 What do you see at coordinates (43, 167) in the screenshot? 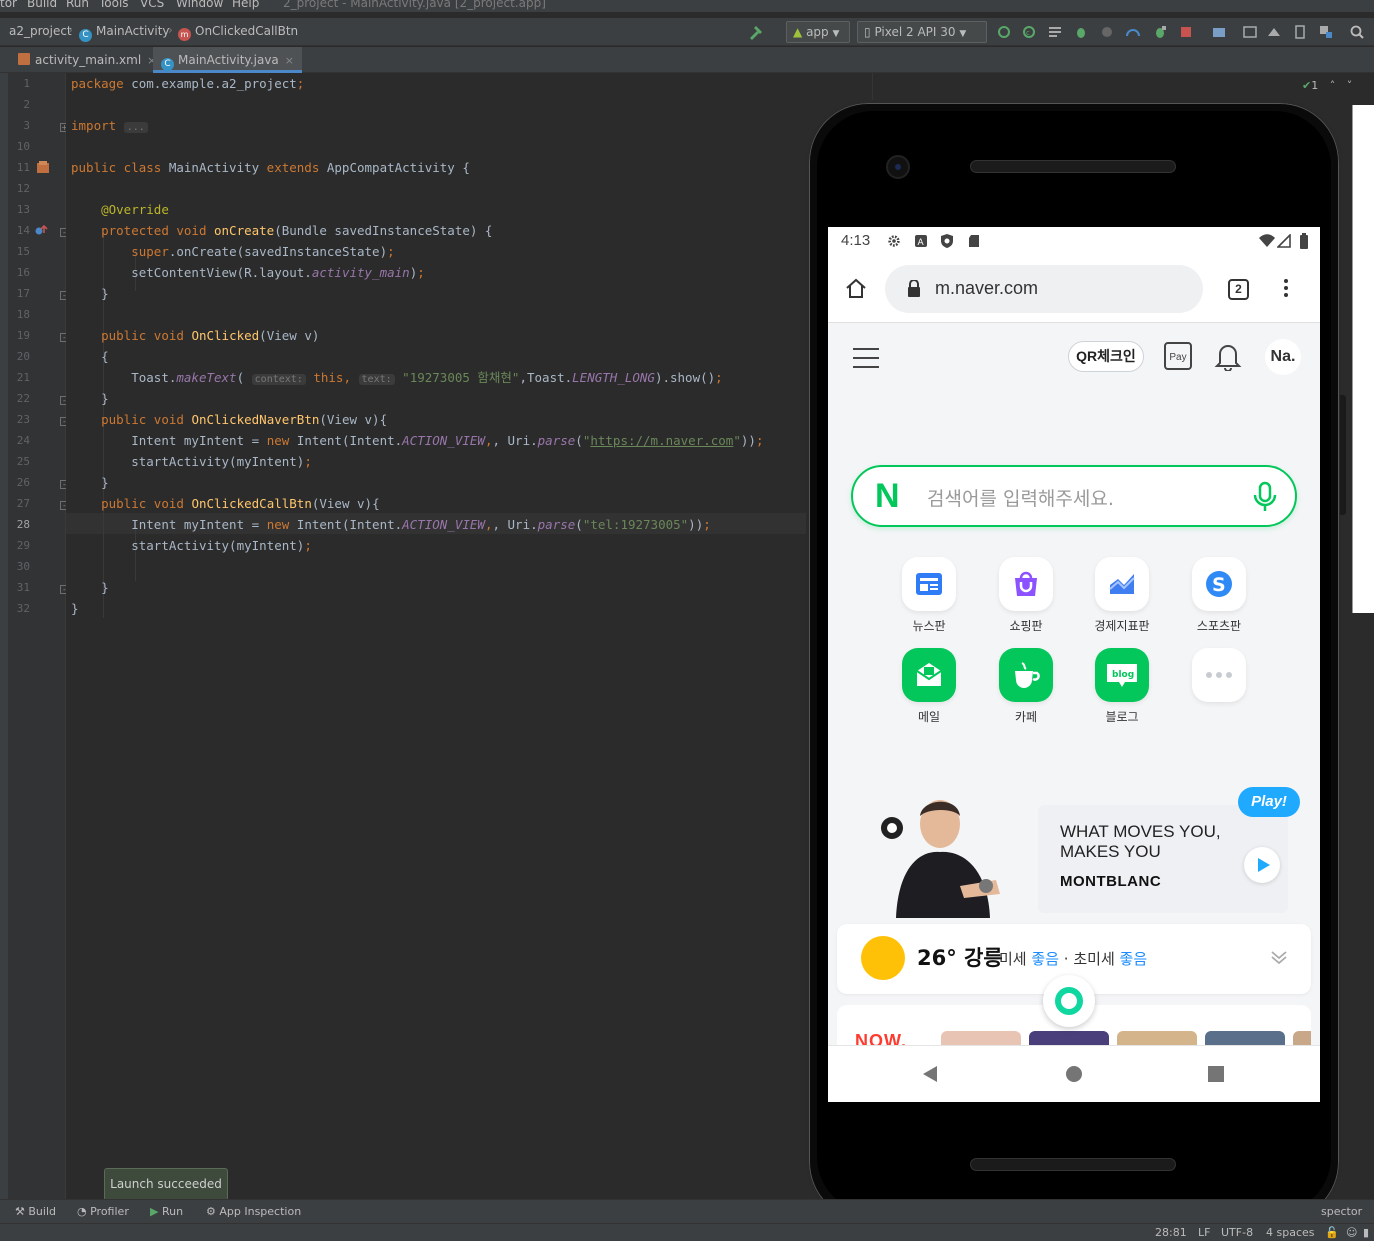
I see `activity-layout-icon` at bounding box center [43, 167].